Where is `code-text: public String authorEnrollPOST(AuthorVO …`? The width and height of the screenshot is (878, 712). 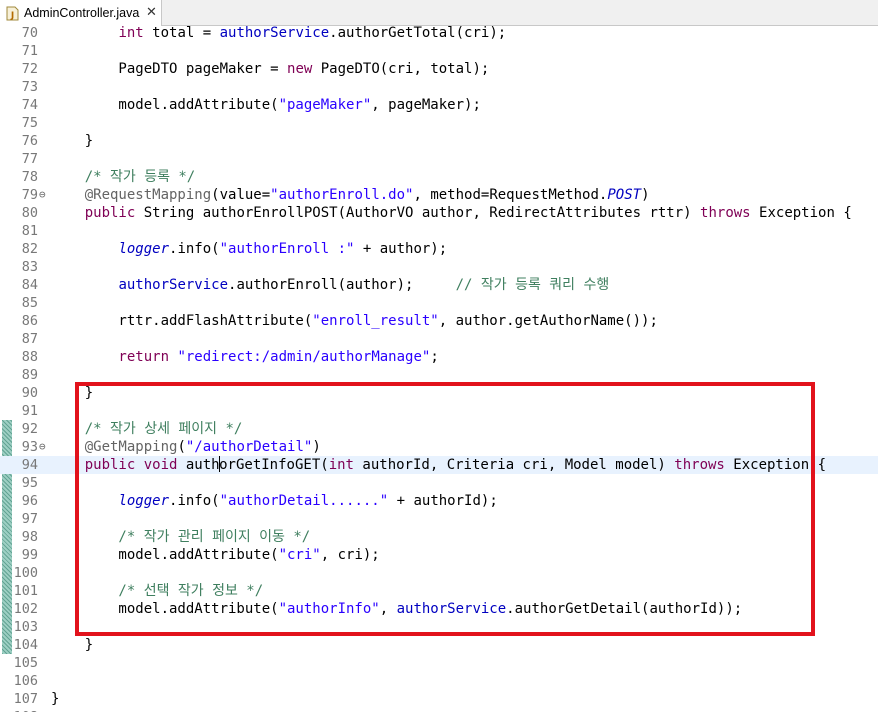
code-text: public String authorEnrollPOST(AuthorVO … is located at coordinates (451, 213).